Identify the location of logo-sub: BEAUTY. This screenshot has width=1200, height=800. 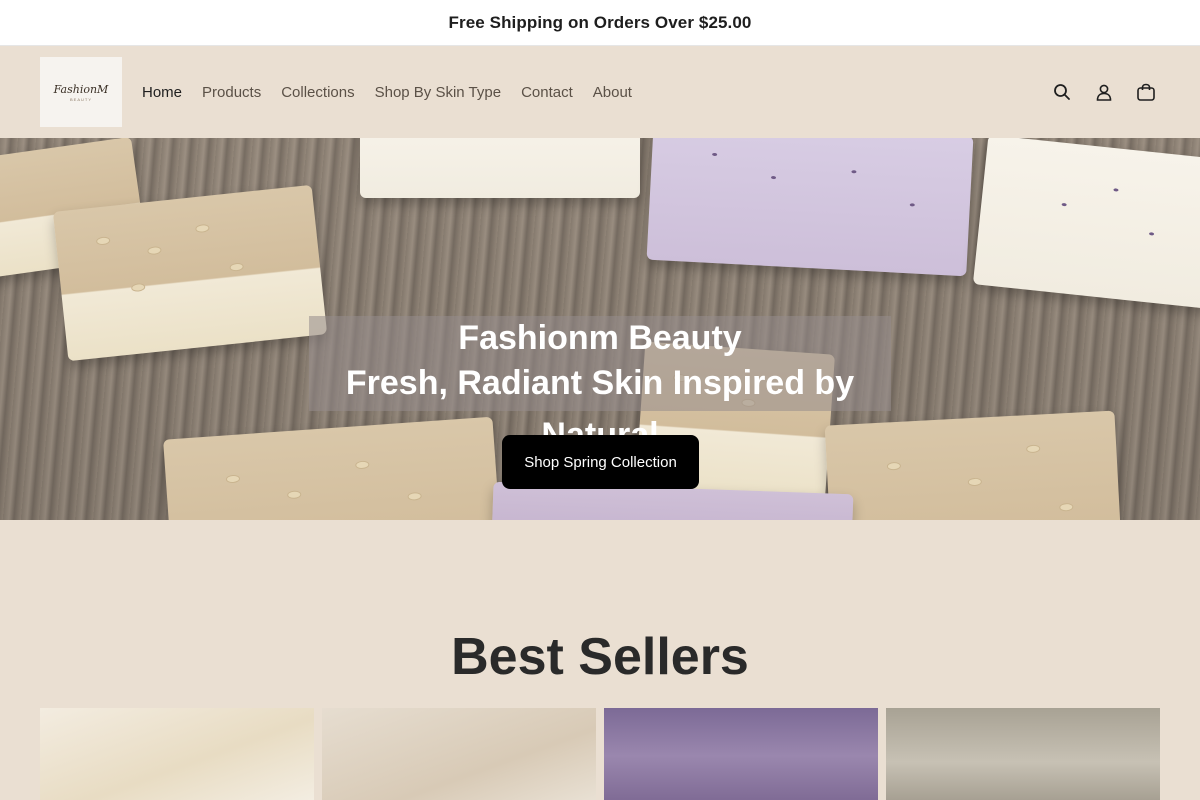
(80, 99).